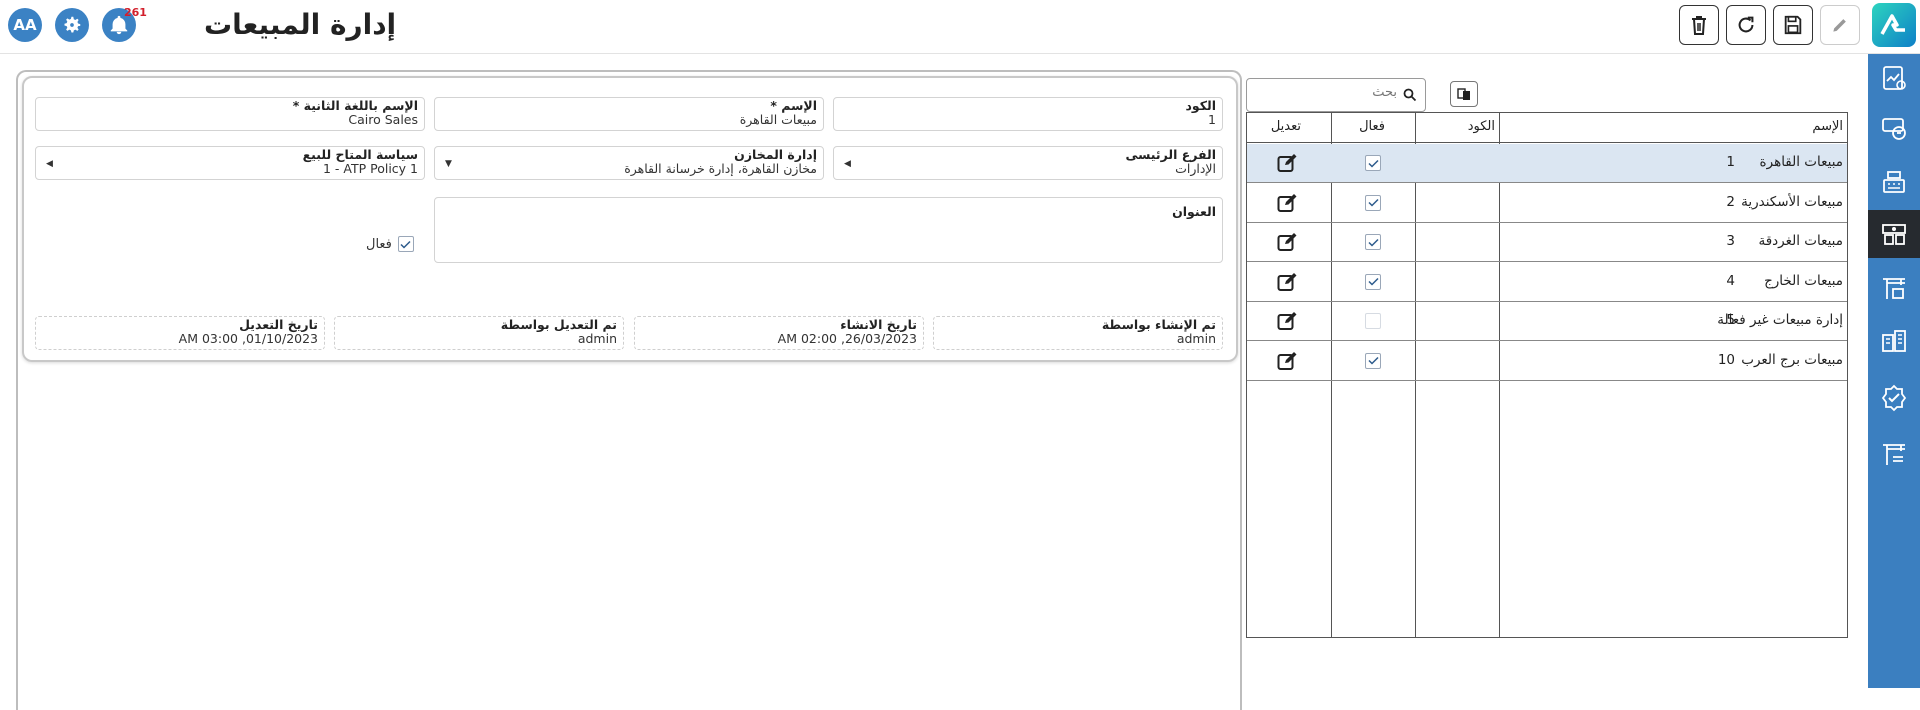 The width and height of the screenshot is (1920, 710). I want to click on buildings-icon, so click(1894, 341).